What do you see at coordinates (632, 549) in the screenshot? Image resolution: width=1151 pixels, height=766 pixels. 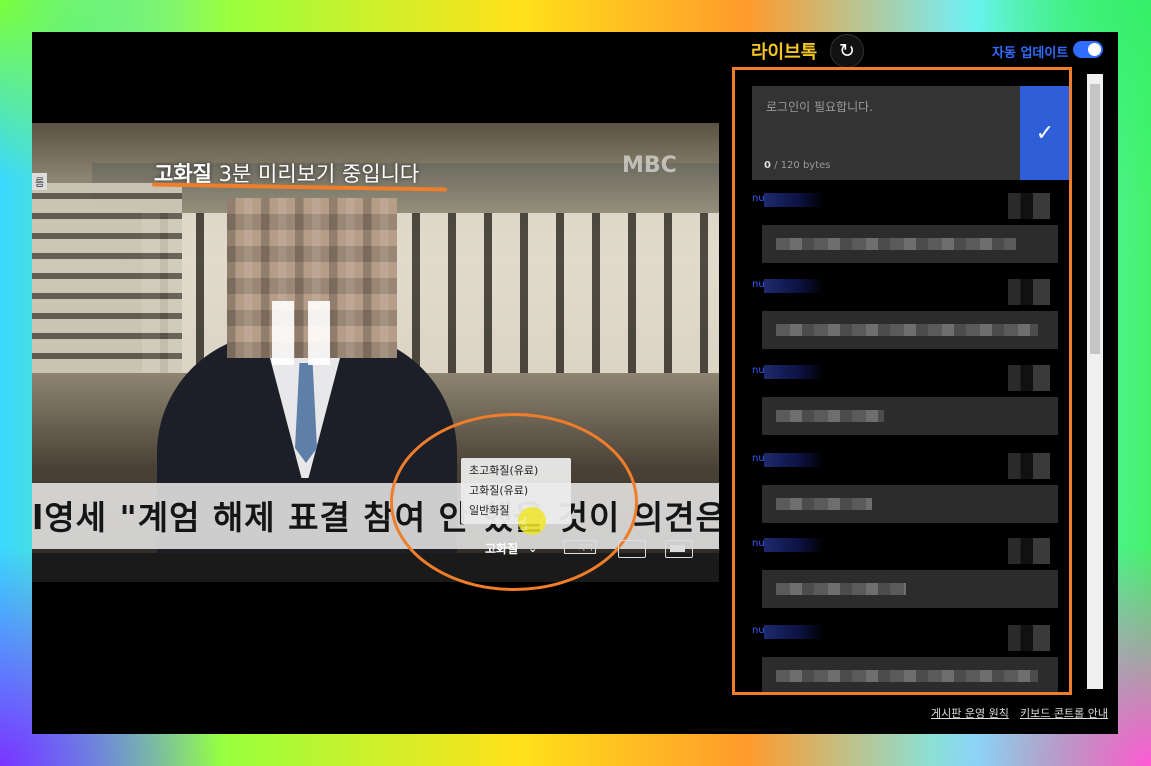 I see `pip-icon` at bounding box center [632, 549].